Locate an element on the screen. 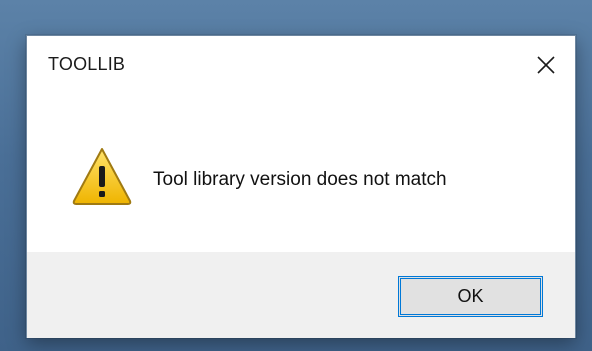 The height and width of the screenshot is (351, 592). close-icon is located at coordinates (546, 65).